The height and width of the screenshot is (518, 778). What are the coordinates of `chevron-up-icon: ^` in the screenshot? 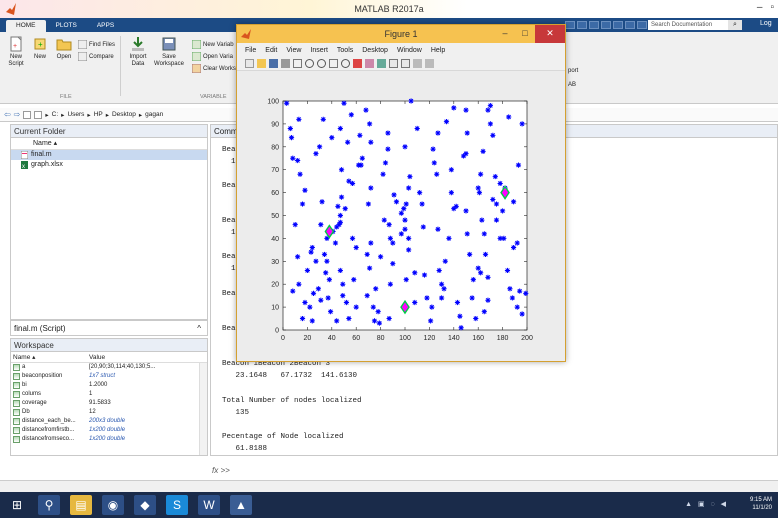 It's located at (199, 329).